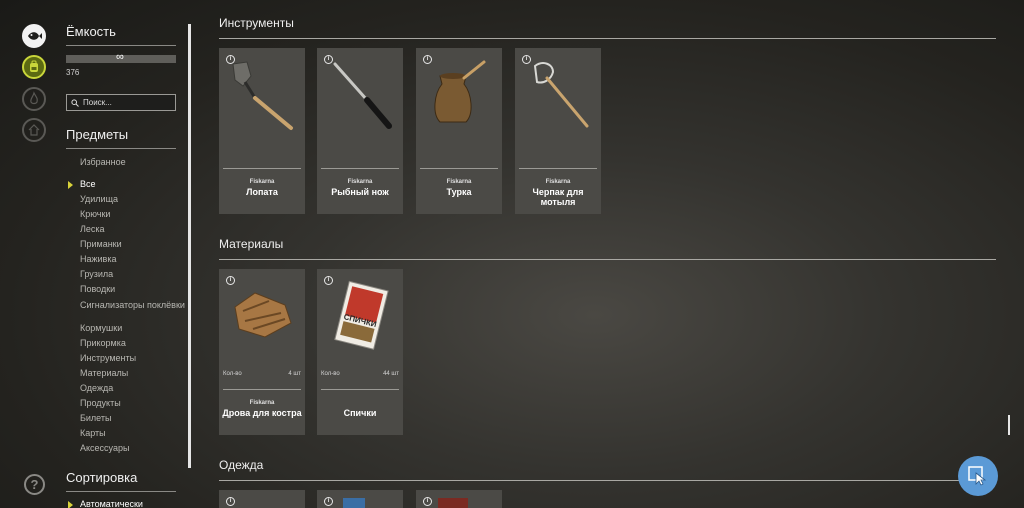  I want to click on select-mode-button, so click(978, 476).